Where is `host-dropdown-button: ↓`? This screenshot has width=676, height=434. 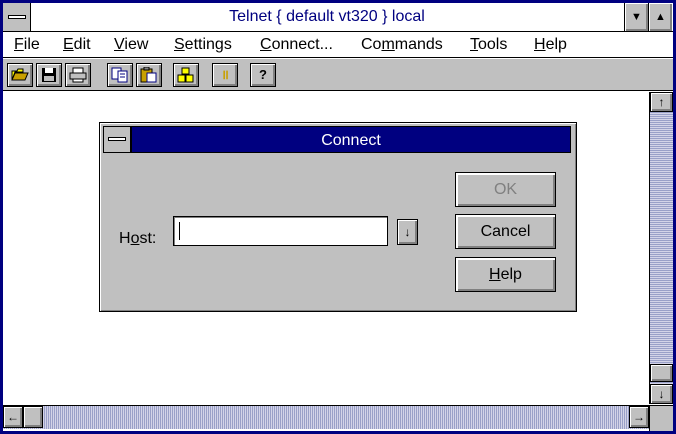
host-dropdown-button: ↓ is located at coordinates (407, 232).